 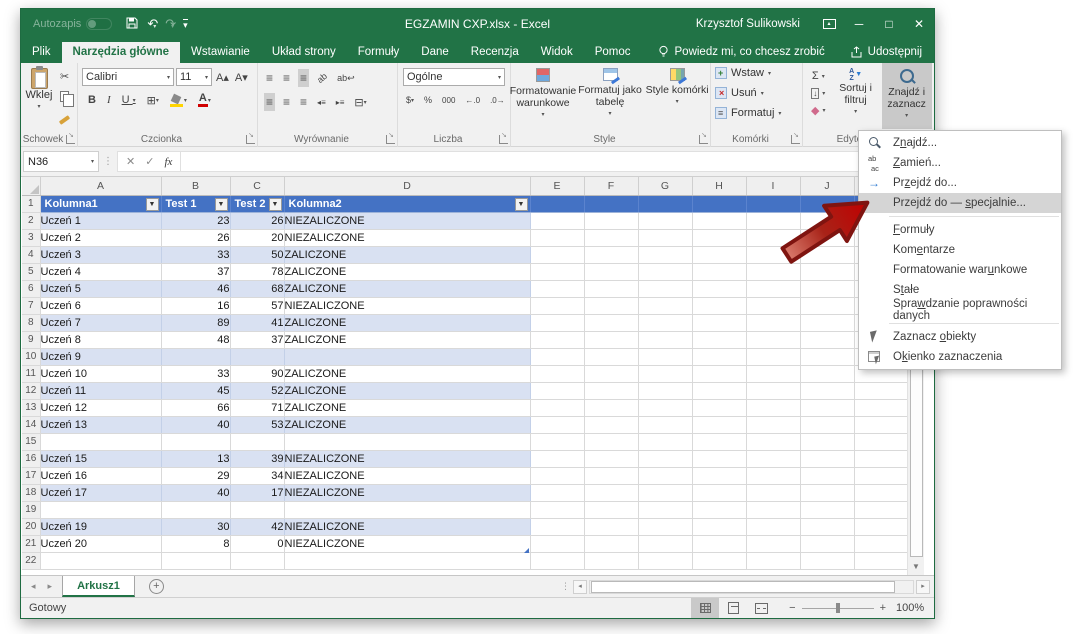 What do you see at coordinates (101, 476) in the screenshot?
I see `cell: Uczeń 16` at bounding box center [101, 476].